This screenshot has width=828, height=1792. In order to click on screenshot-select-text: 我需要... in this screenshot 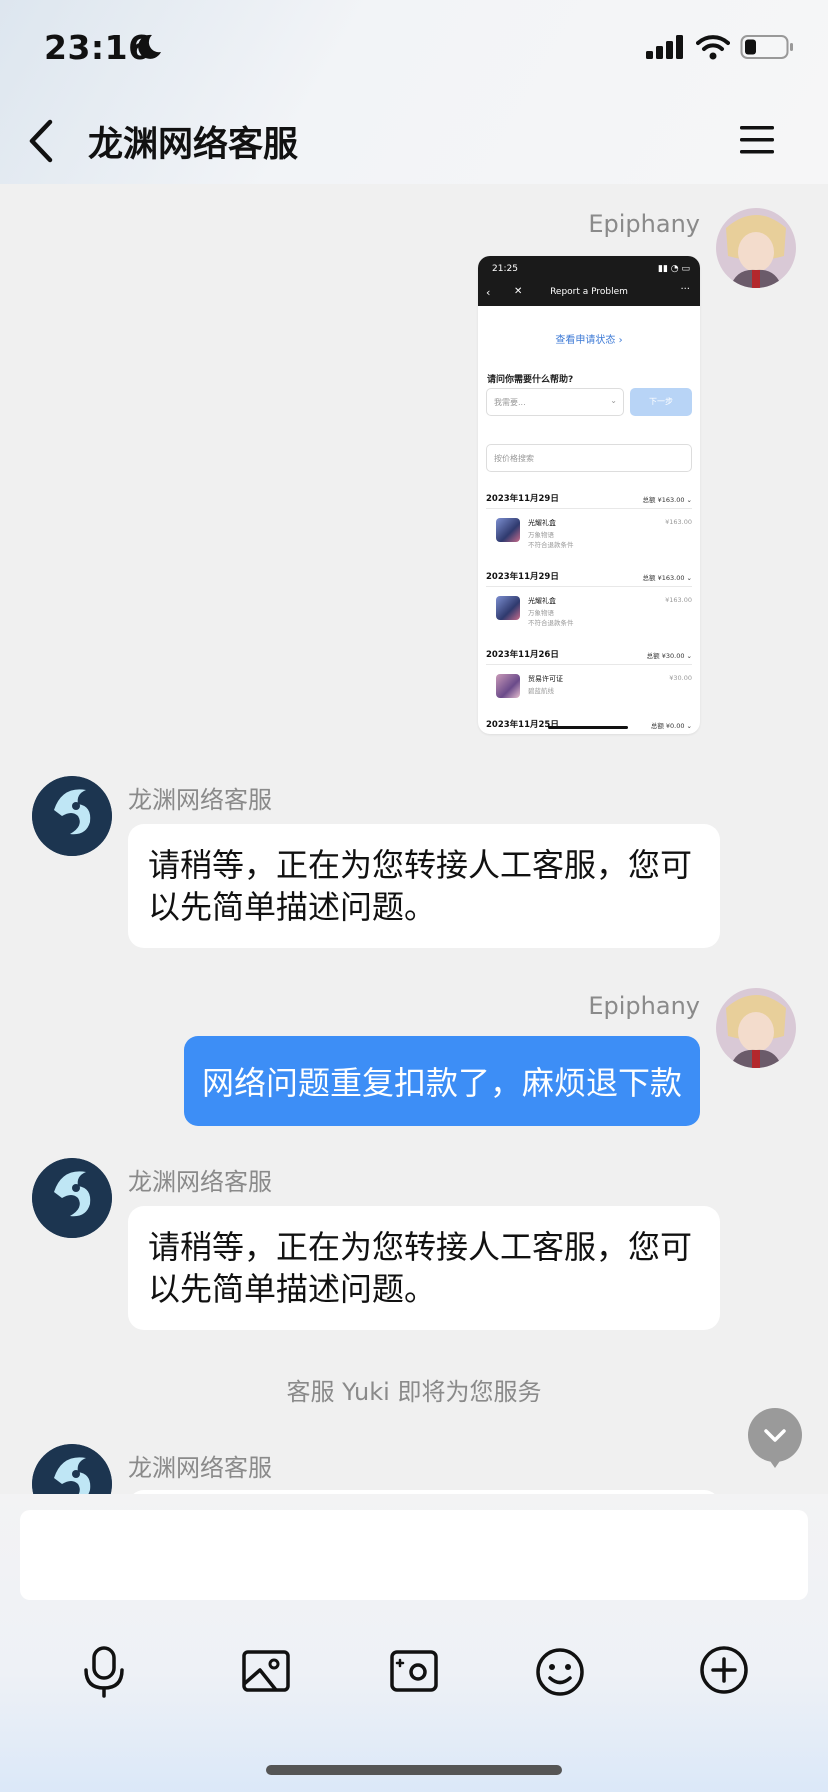, I will do `click(510, 402)`.